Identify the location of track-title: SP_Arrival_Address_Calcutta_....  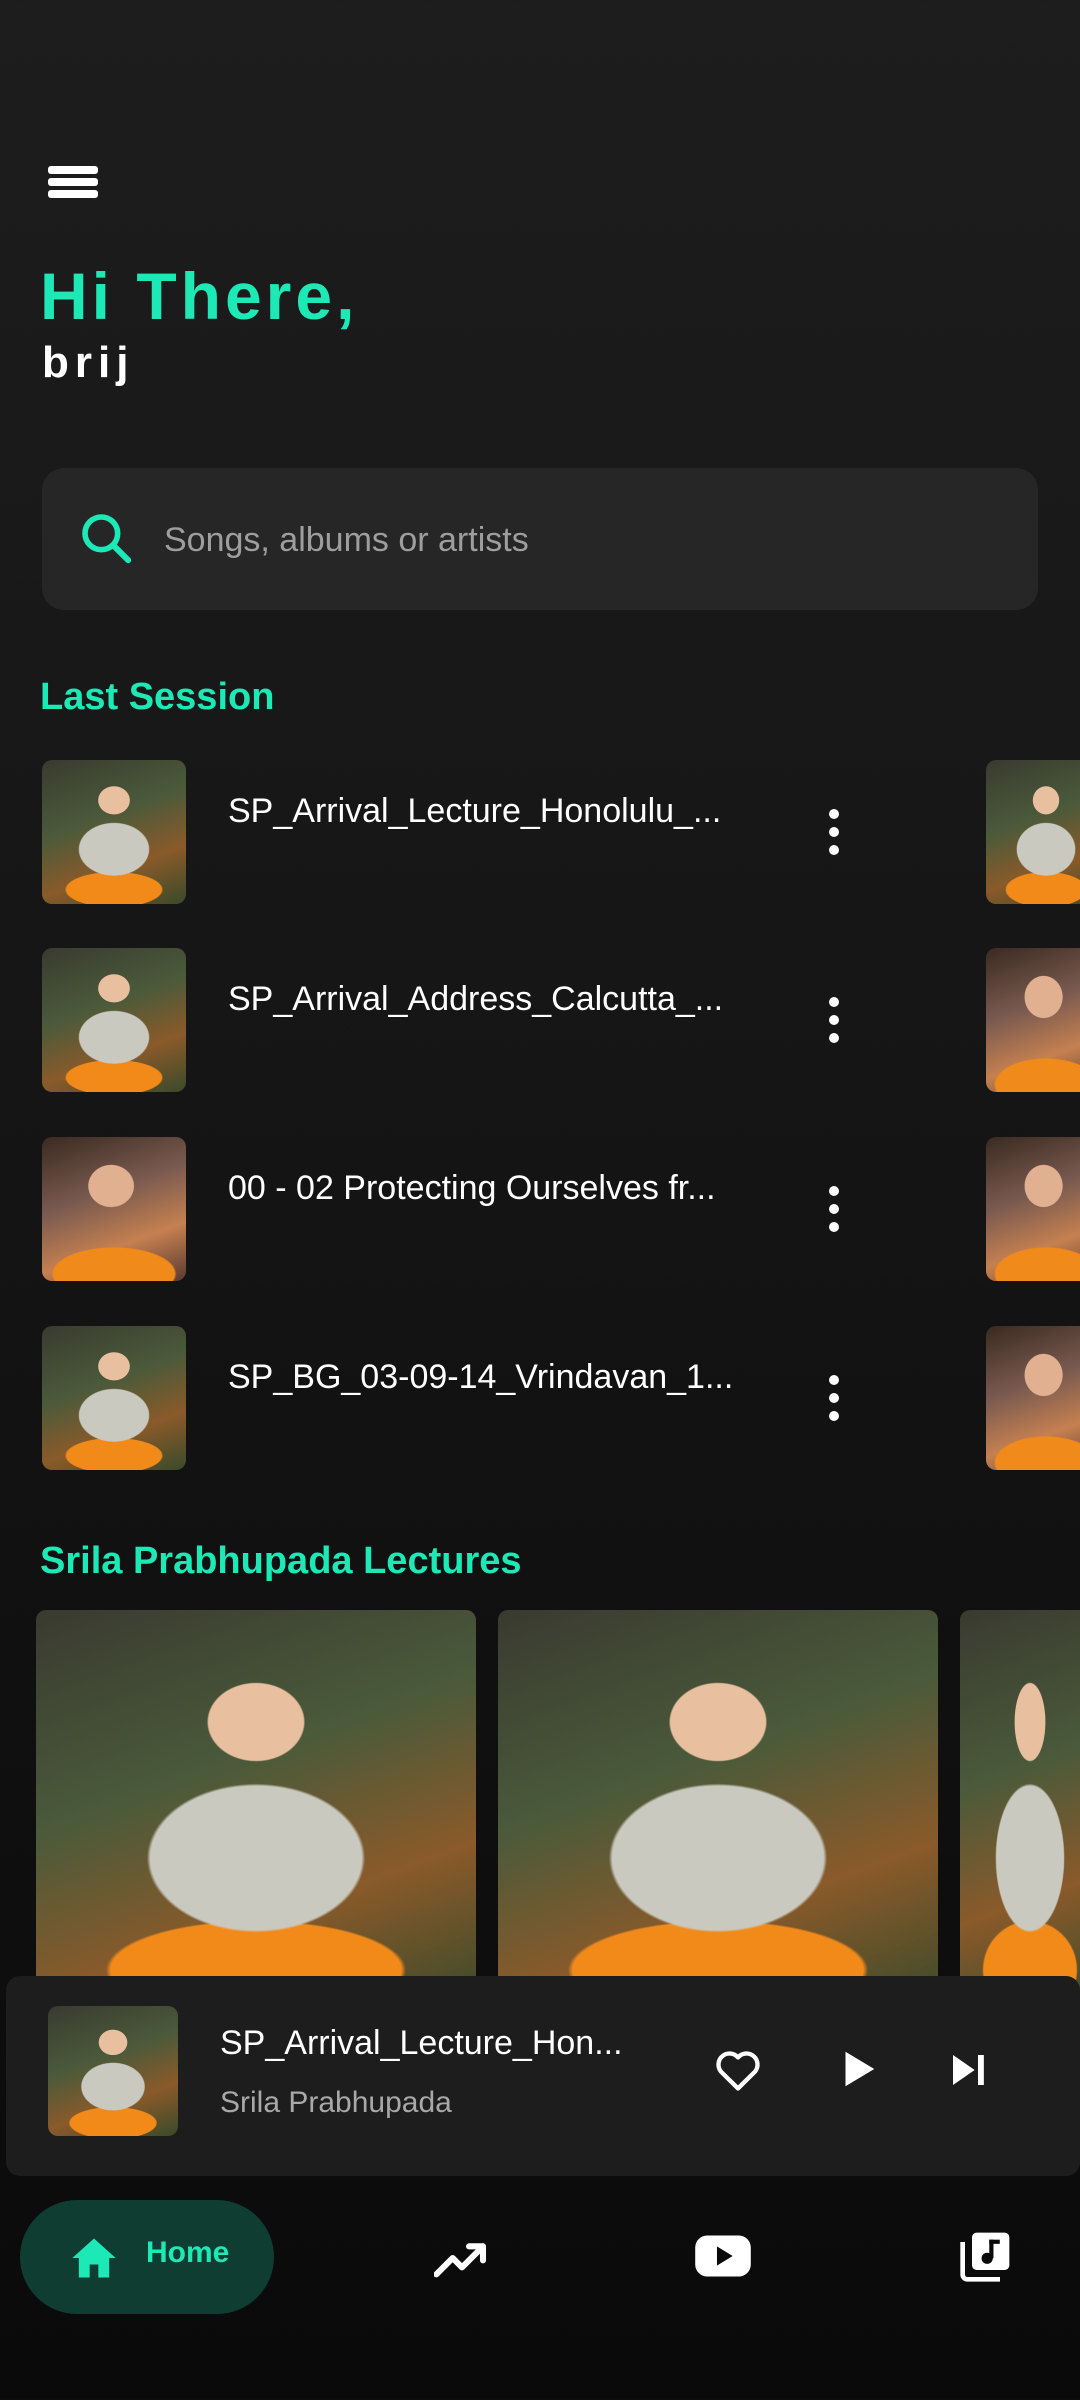
(476, 999).